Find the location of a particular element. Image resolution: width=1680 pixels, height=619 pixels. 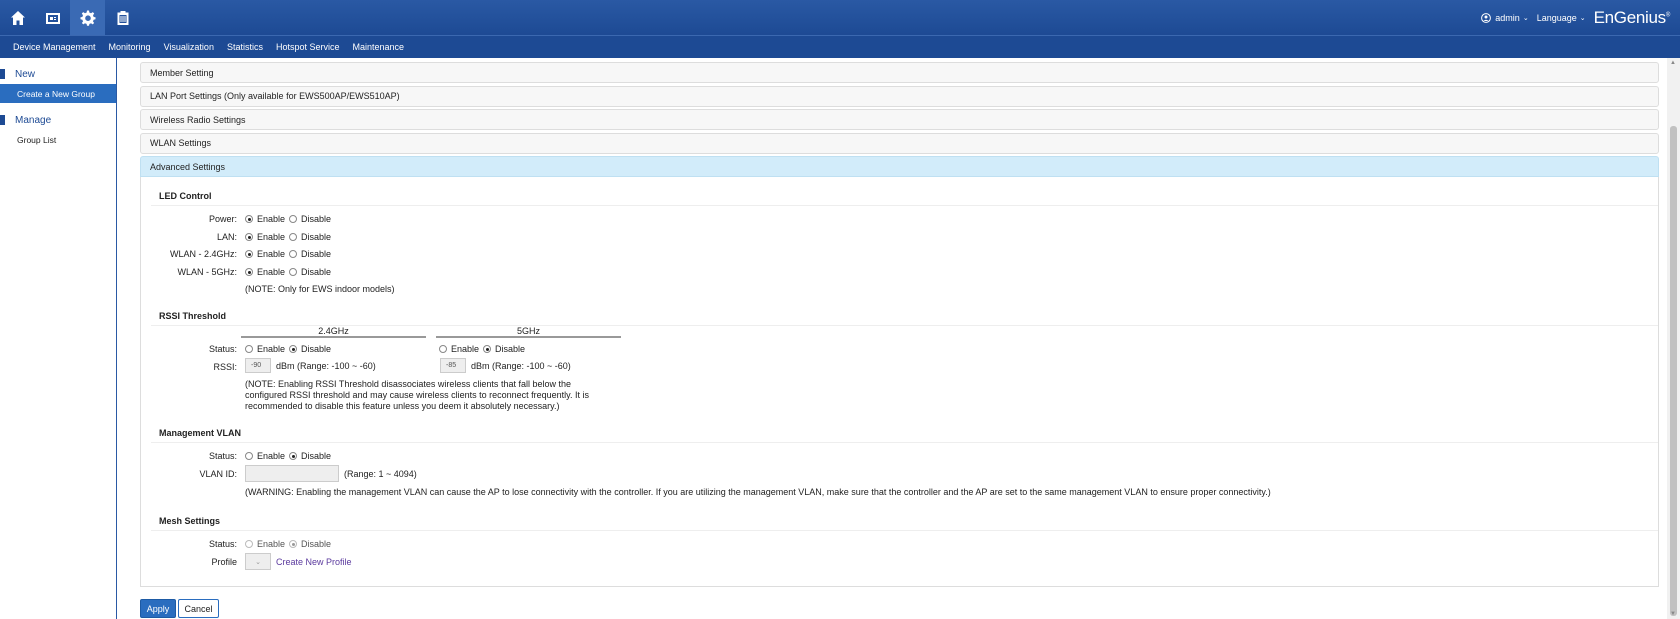

create-new-profile-link: Create New Profile is located at coordinates (314, 562).